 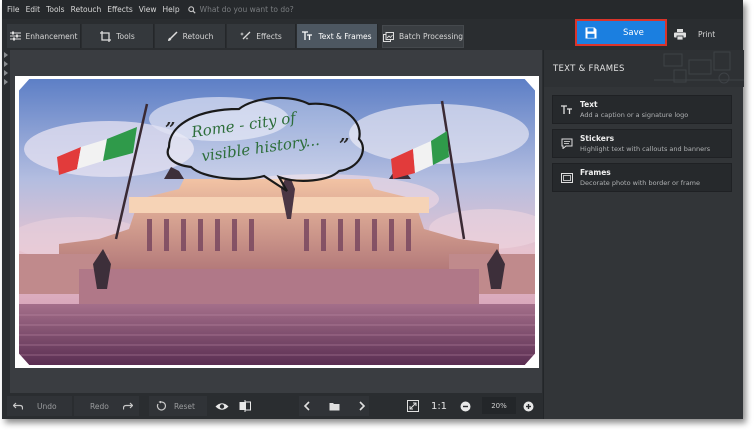 I want to click on actual-size-label: 1:1, so click(x=439, y=406).